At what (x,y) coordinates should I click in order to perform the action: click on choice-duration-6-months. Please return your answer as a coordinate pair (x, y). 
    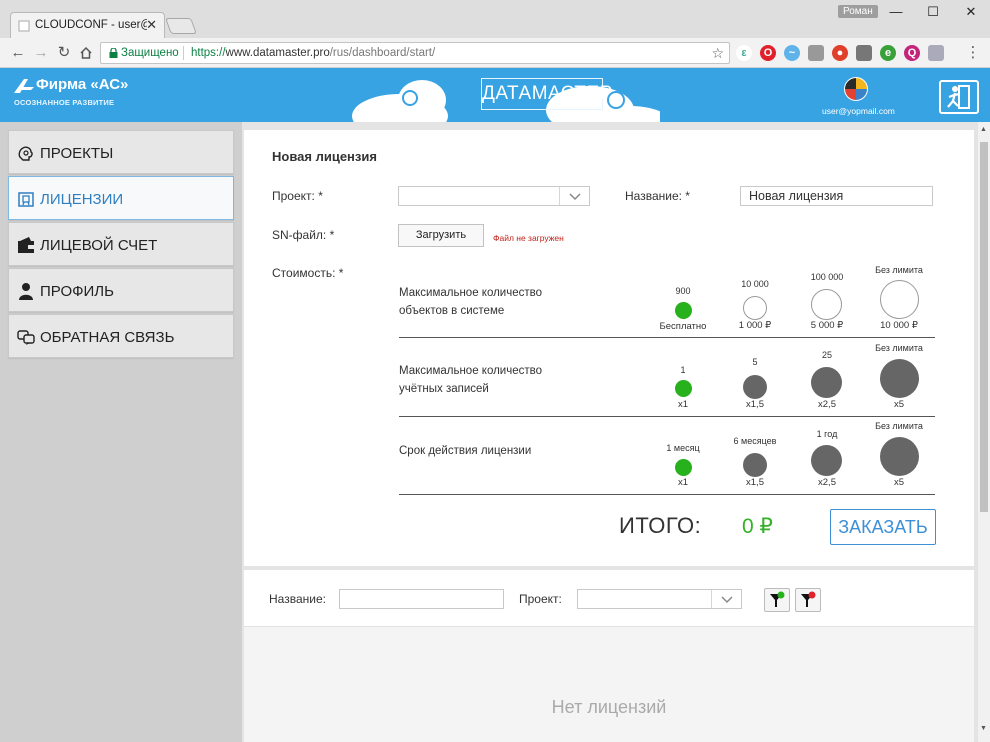
    Looking at the image, I should click on (755, 465).